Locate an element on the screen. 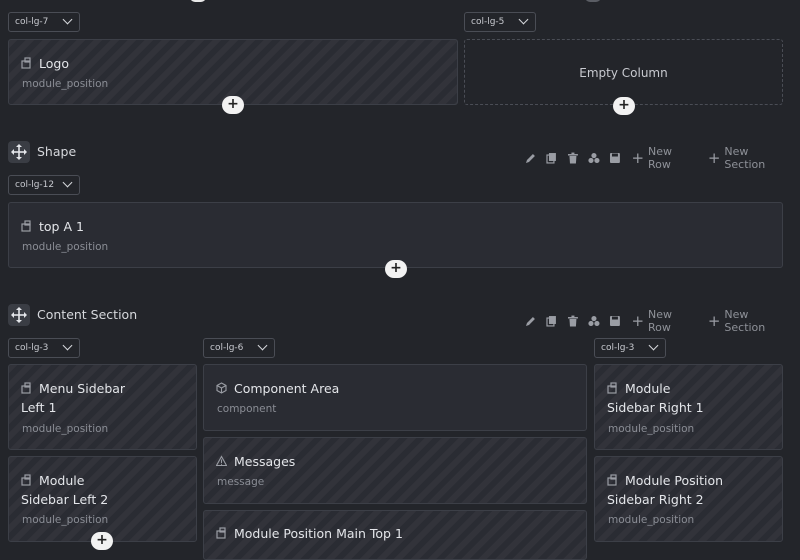  column-width-select: col-lg-12 is located at coordinates (44, 185).